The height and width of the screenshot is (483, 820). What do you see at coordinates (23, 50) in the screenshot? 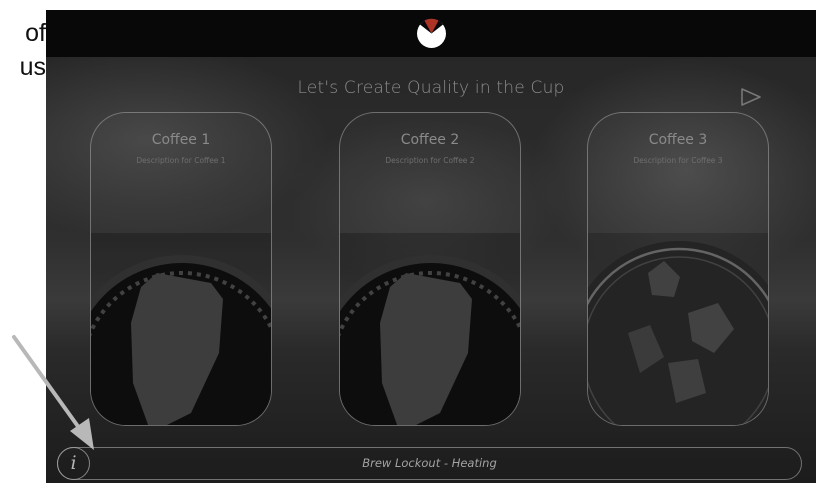
I see `document-text-fragment: of us` at bounding box center [23, 50].